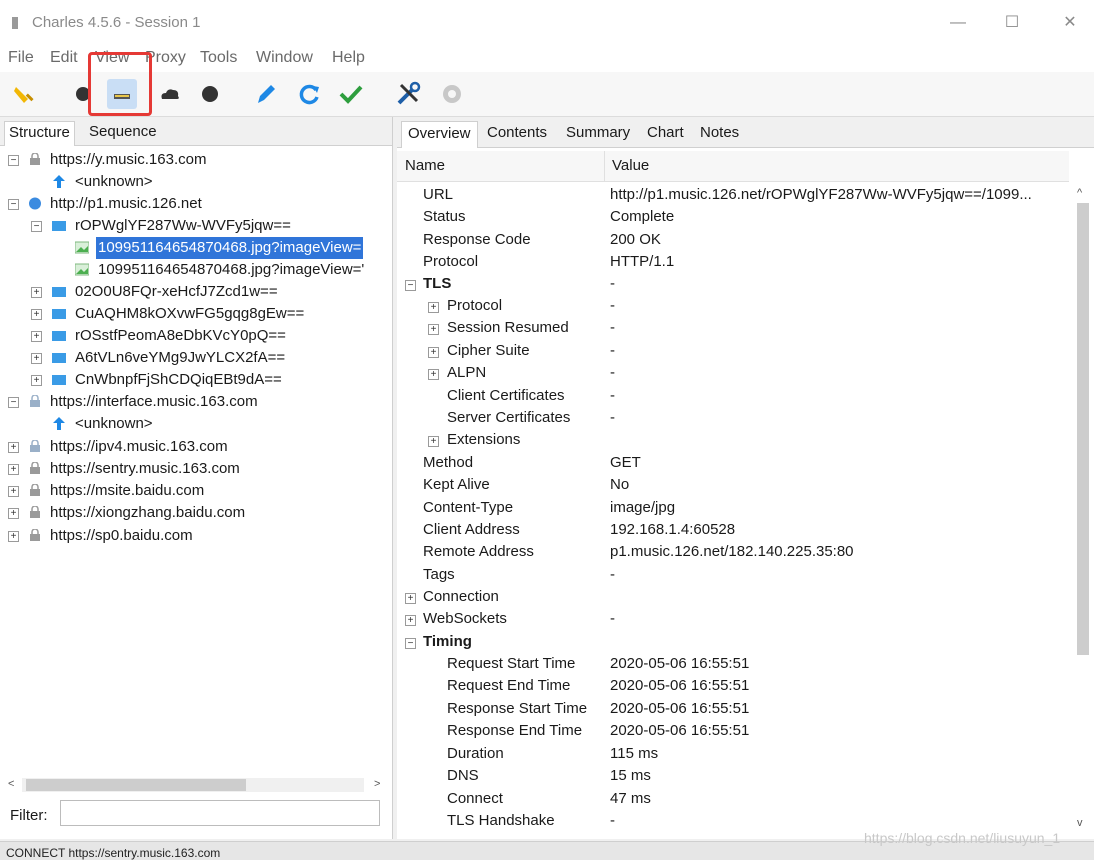 The image size is (1094, 860). Describe the element at coordinates (1079, 193) in the screenshot. I see `scroll-up-icon: ^` at that location.